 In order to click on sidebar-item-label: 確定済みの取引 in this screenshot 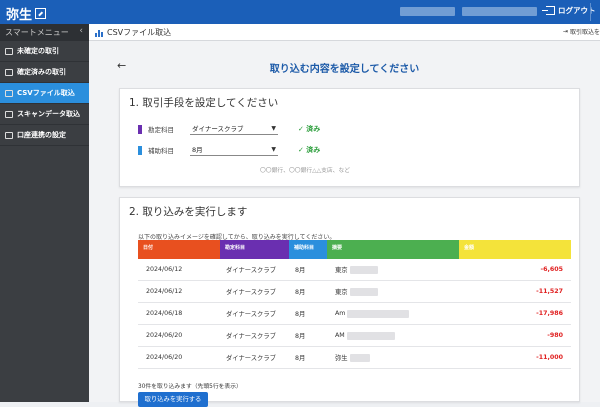, I will do `click(41, 72)`.